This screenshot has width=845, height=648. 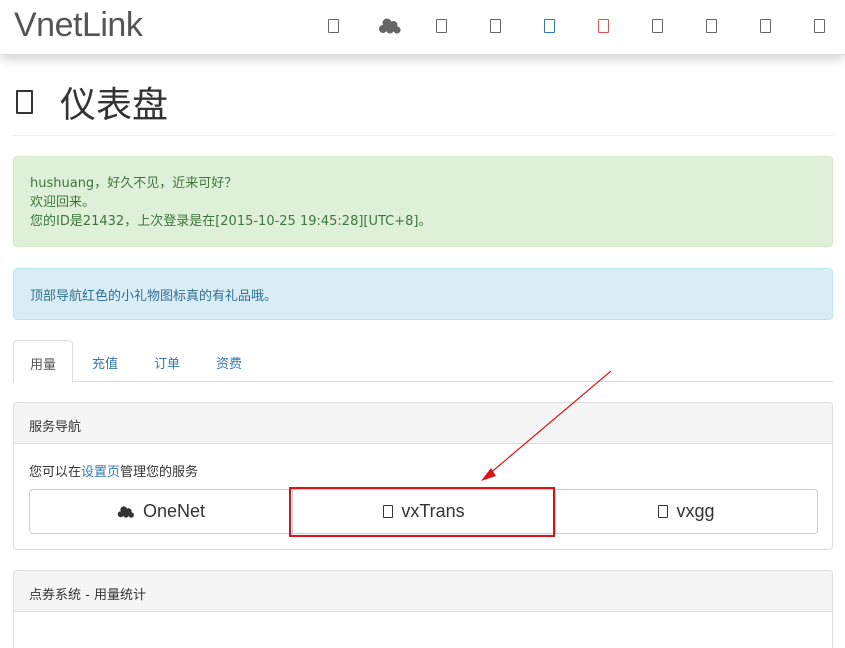 I want to click on manage-prefix: 您可以在, so click(x=55, y=472).